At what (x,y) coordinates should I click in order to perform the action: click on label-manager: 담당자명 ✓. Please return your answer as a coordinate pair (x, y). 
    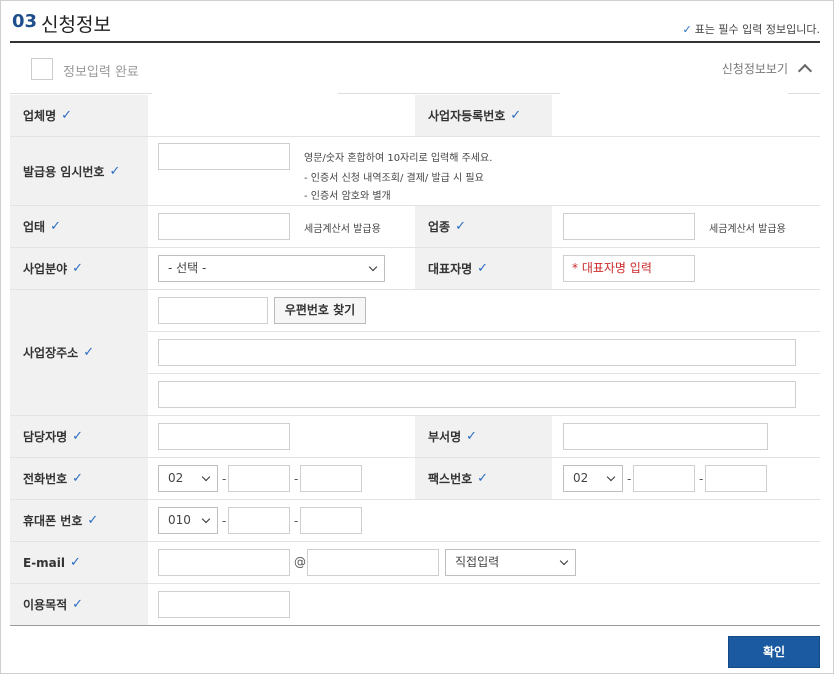
    Looking at the image, I should click on (79, 436).